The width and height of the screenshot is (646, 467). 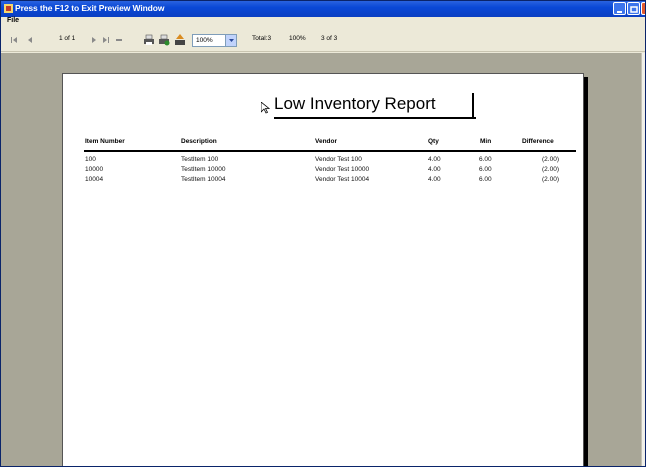 What do you see at coordinates (330, 151) in the screenshot?
I see `header-rule` at bounding box center [330, 151].